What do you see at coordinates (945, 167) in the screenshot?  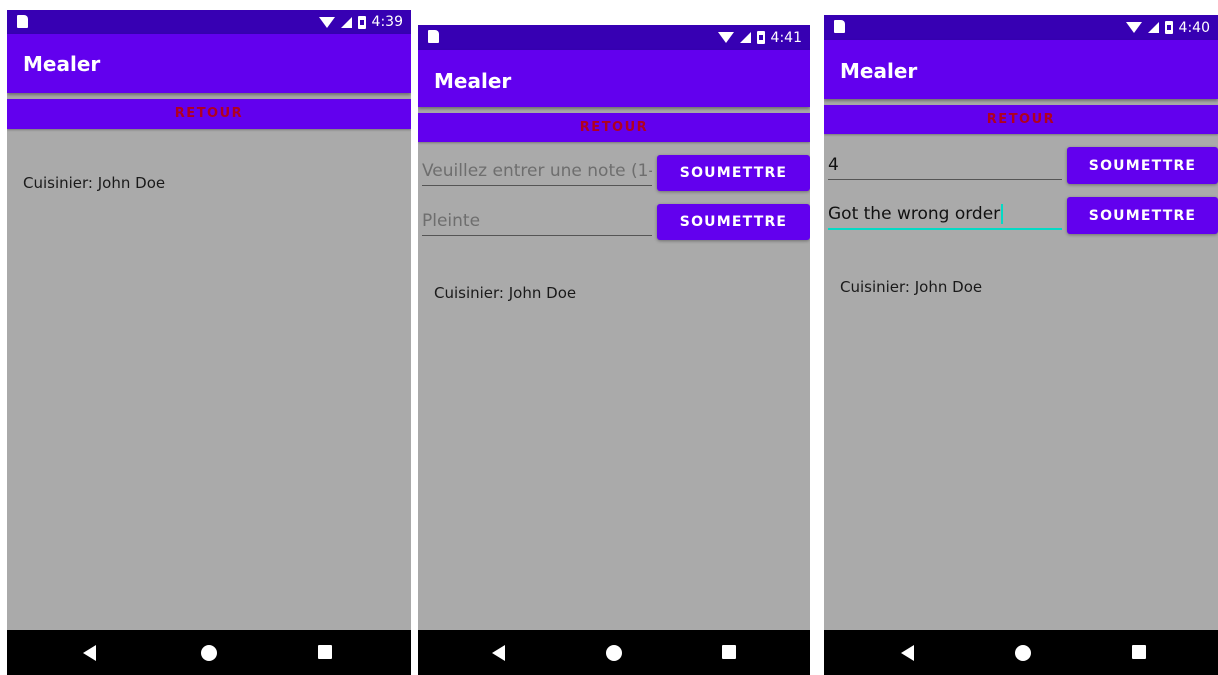 I see `rating-input: 4` at bounding box center [945, 167].